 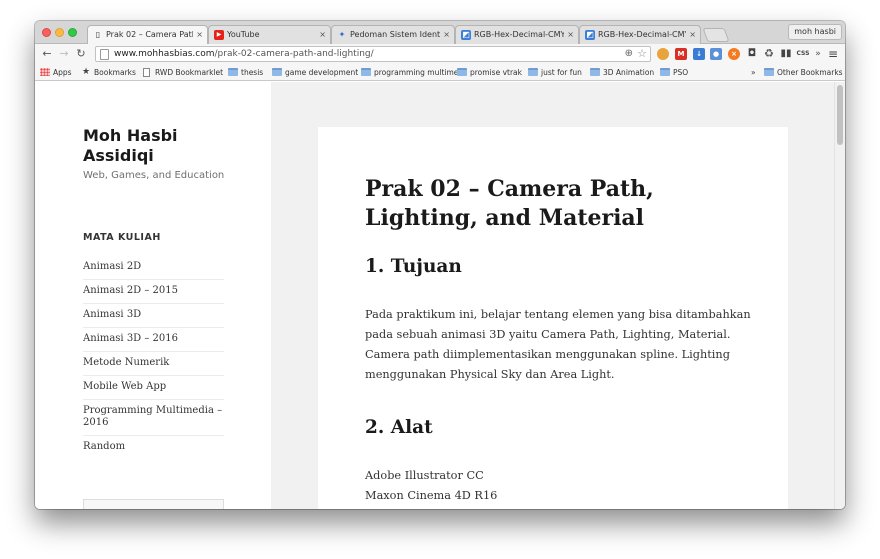 What do you see at coordinates (663, 54) in the screenshot?
I see `cookie-icon` at bounding box center [663, 54].